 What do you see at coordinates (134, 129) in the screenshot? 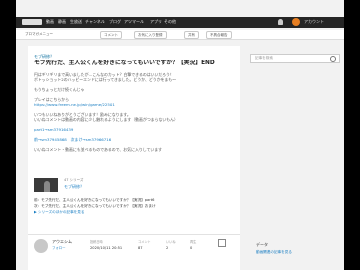
I see `part1-link: part1→sm37916439` at bounding box center [134, 129].